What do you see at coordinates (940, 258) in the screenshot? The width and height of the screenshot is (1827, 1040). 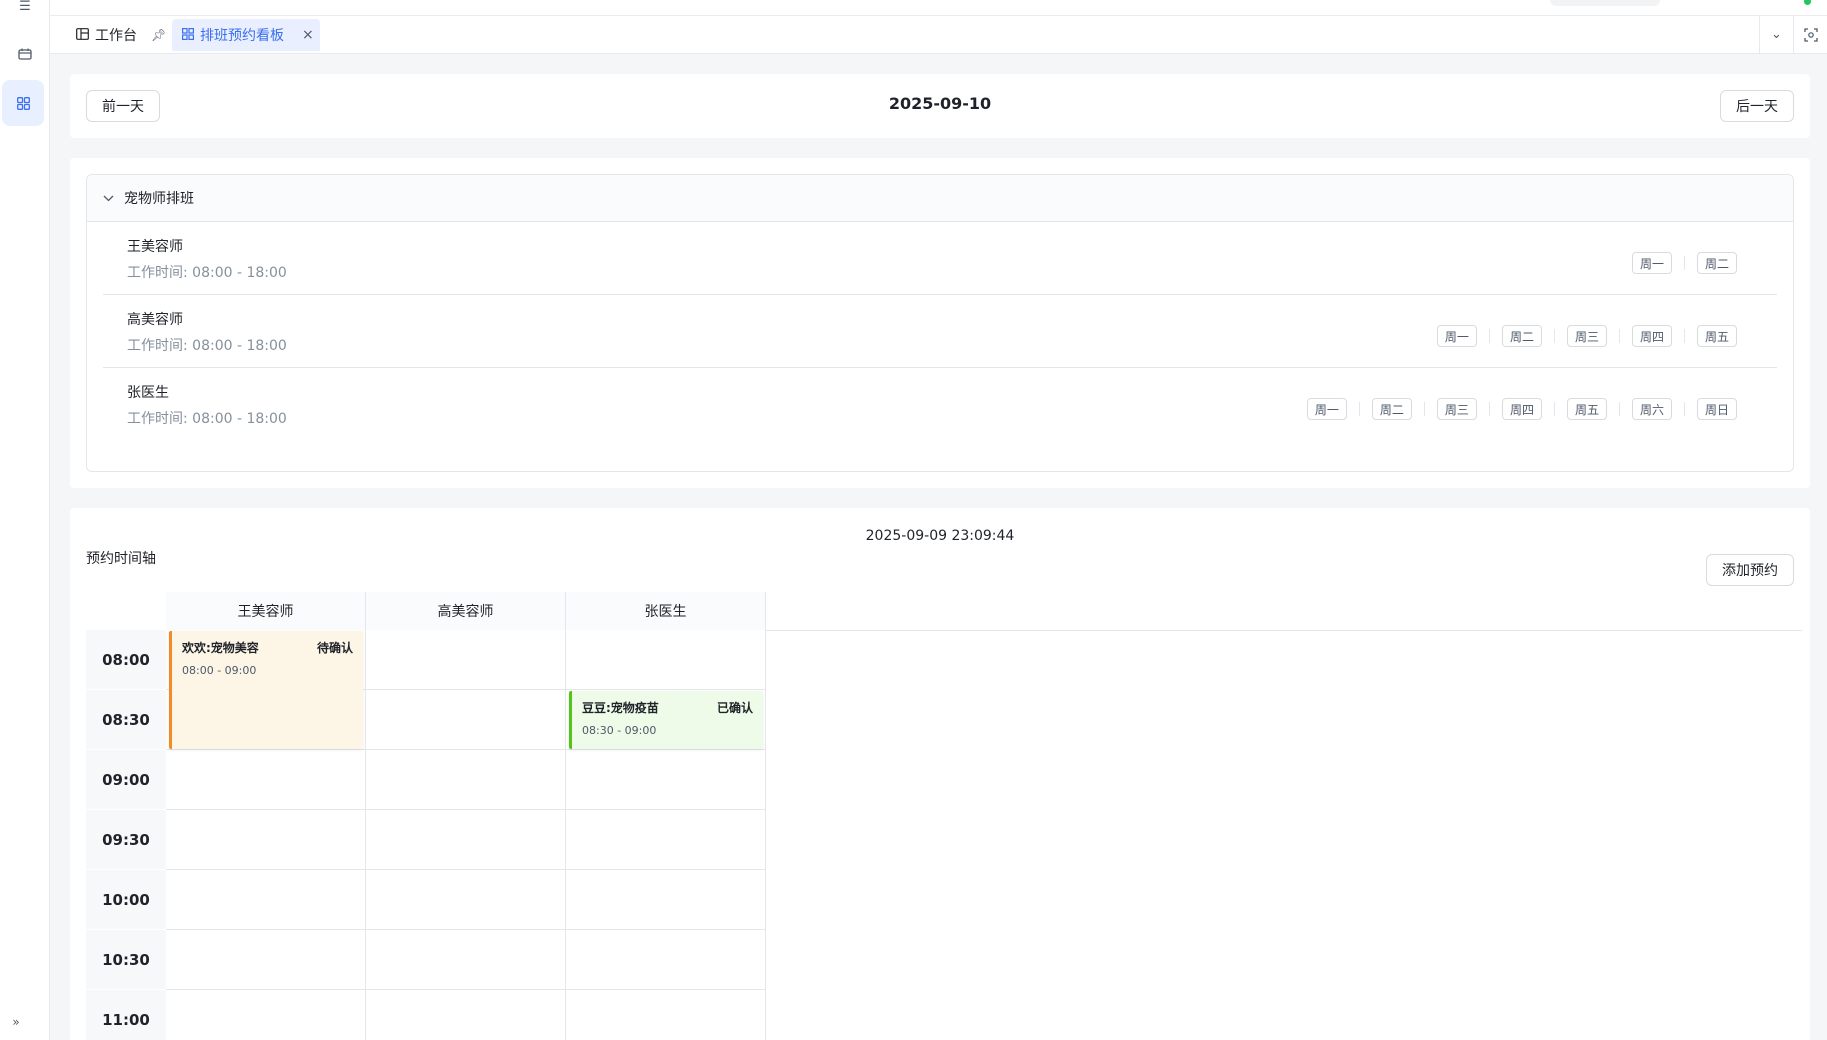 I see `staff-row: 王美容师工作时间: 08:00 - 18:00 周一 周二` at bounding box center [940, 258].